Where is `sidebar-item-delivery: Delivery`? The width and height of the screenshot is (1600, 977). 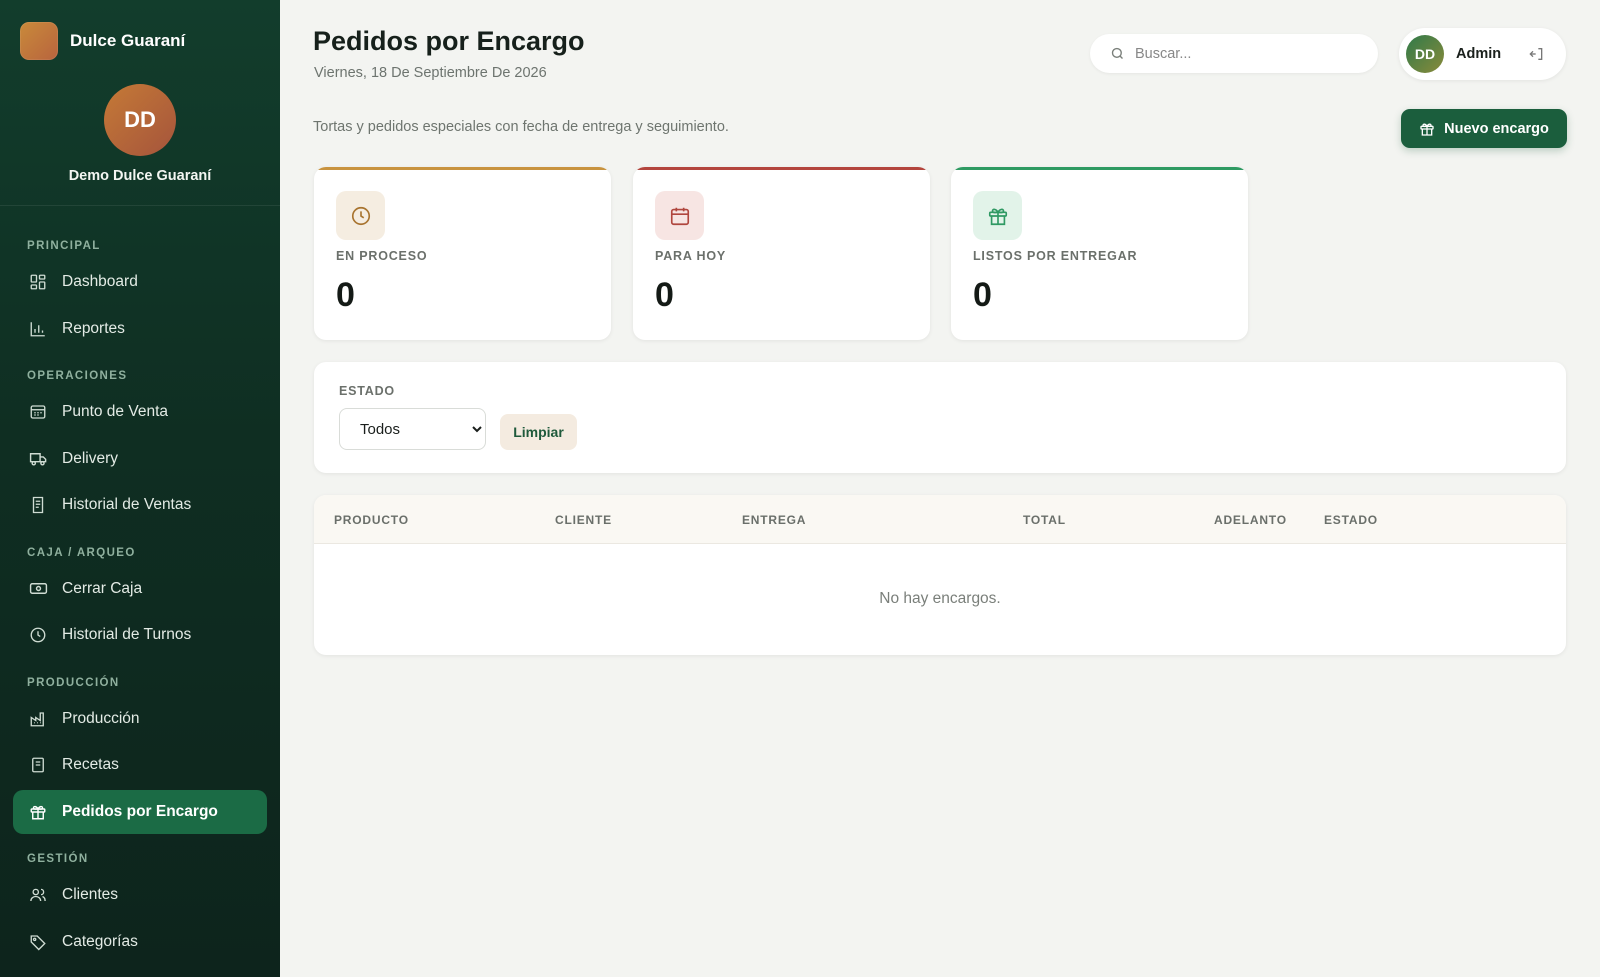 sidebar-item-delivery: Delivery is located at coordinates (140, 459).